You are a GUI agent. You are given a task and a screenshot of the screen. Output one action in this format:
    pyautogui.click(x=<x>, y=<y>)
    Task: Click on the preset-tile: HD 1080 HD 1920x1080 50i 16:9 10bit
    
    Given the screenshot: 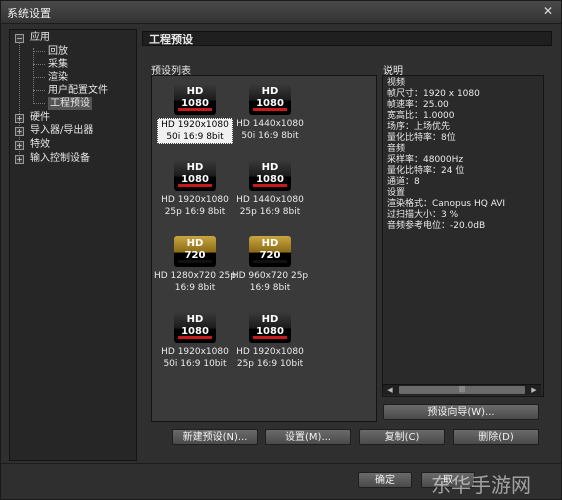 What is the action you would take?
    pyautogui.click(x=195, y=341)
    